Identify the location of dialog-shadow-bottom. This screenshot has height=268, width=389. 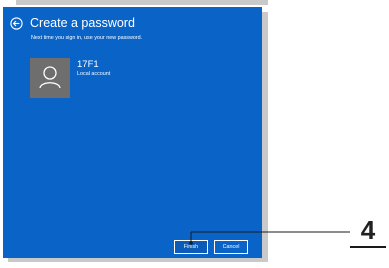
(138, 260).